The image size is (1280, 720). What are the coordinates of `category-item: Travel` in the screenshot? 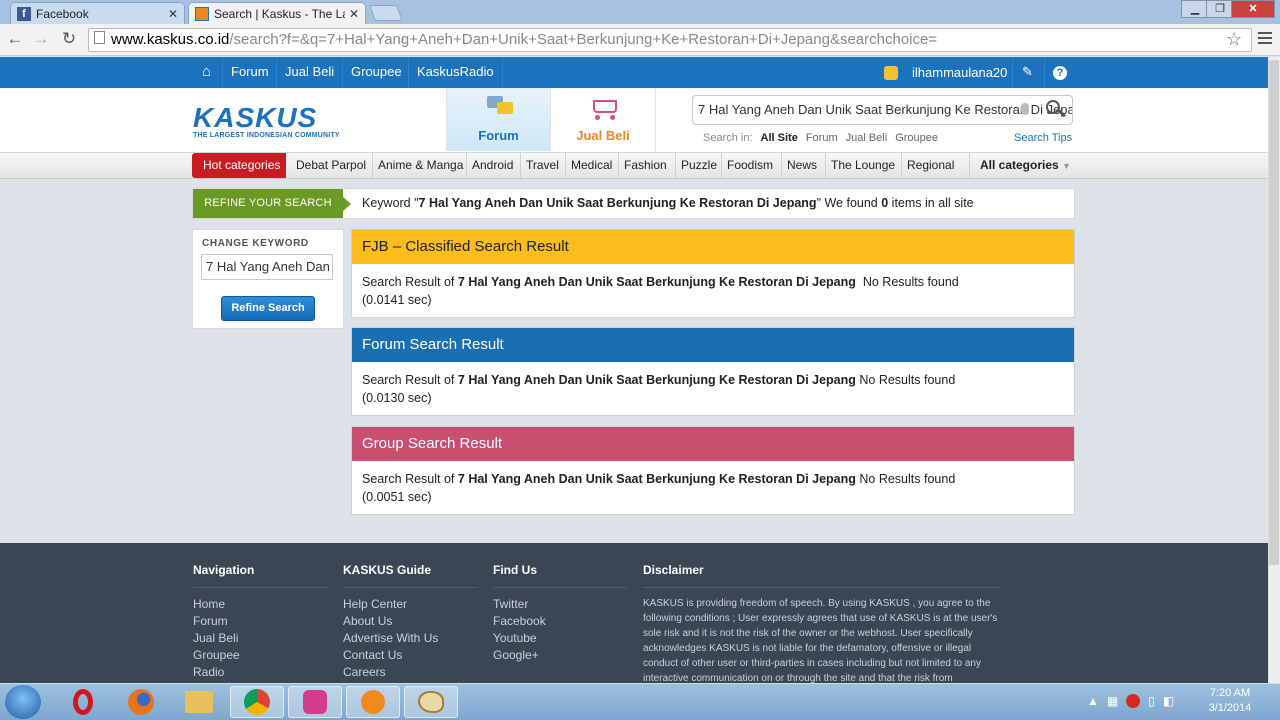 It's located at (542, 165).